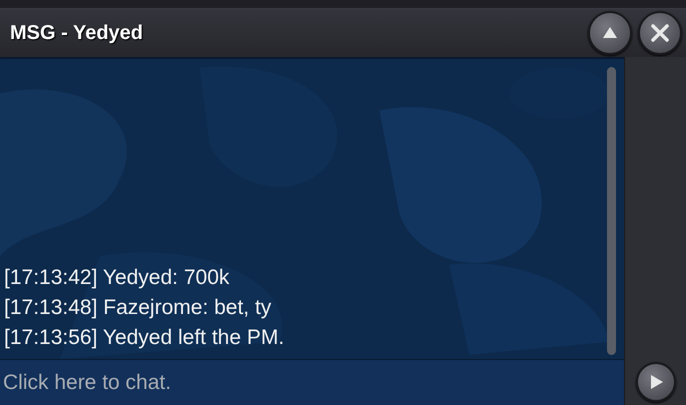 The height and width of the screenshot is (405, 686). What do you see at coordinates (77, 33) in the screenshot?
I see `window-title: MSG - Yedyed` at bounding box center [77, 33].